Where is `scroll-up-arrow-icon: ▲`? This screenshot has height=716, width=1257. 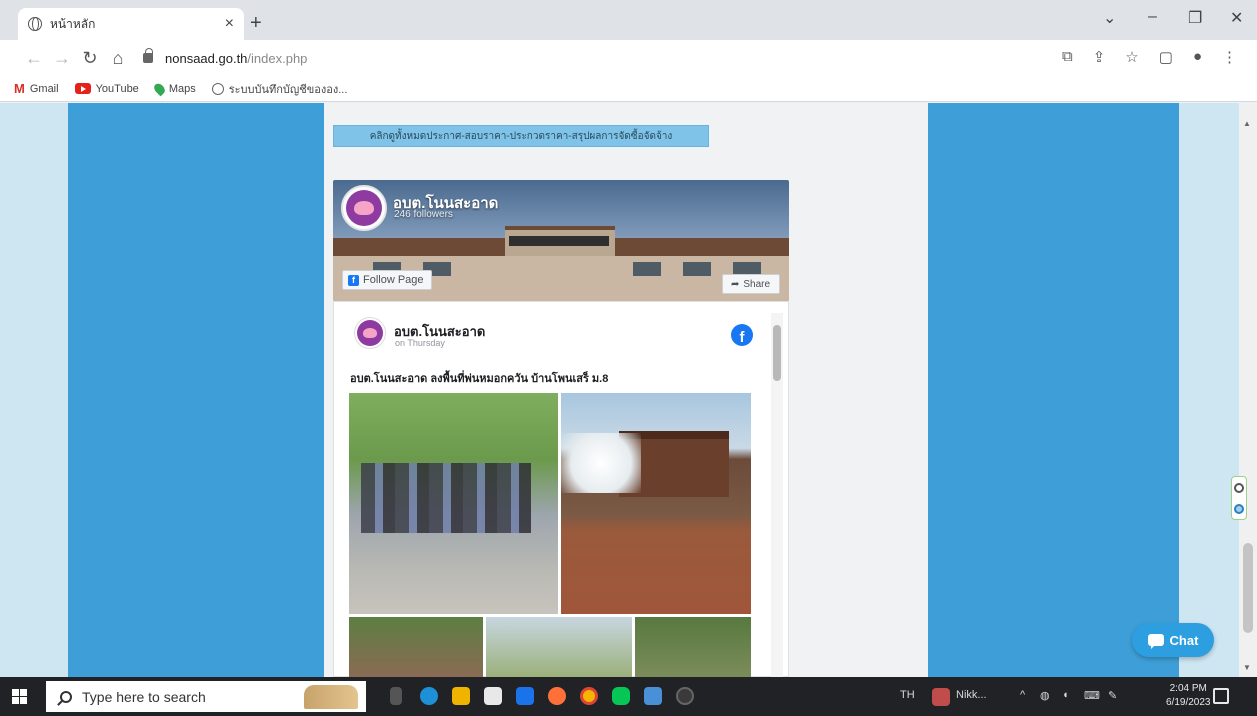
scroll-up-arrow-icon: ▲ is located at coordinates (1247, 123).